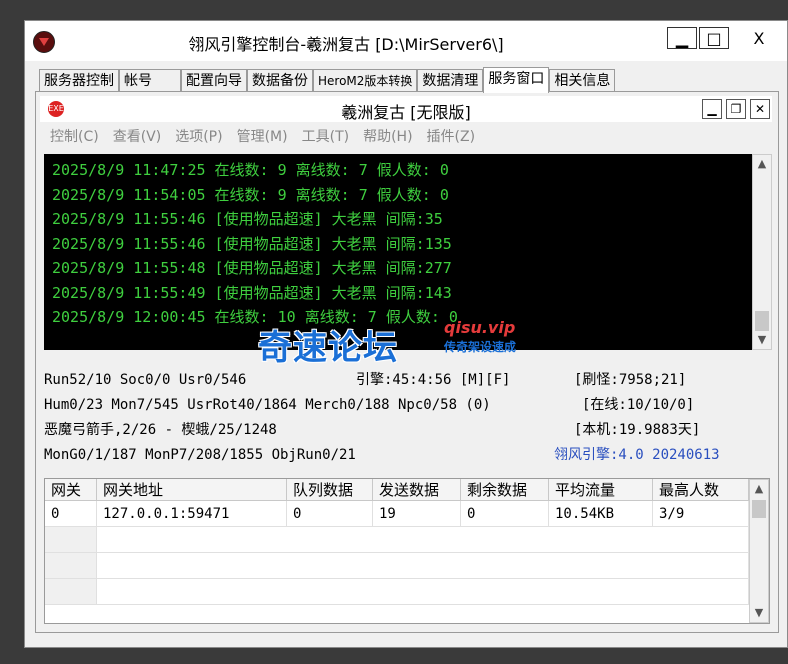 Image resolution: width=788 pixels, height=664 pixels. I want to click on watermark-text: 奇速论坛, so click(328, 348).